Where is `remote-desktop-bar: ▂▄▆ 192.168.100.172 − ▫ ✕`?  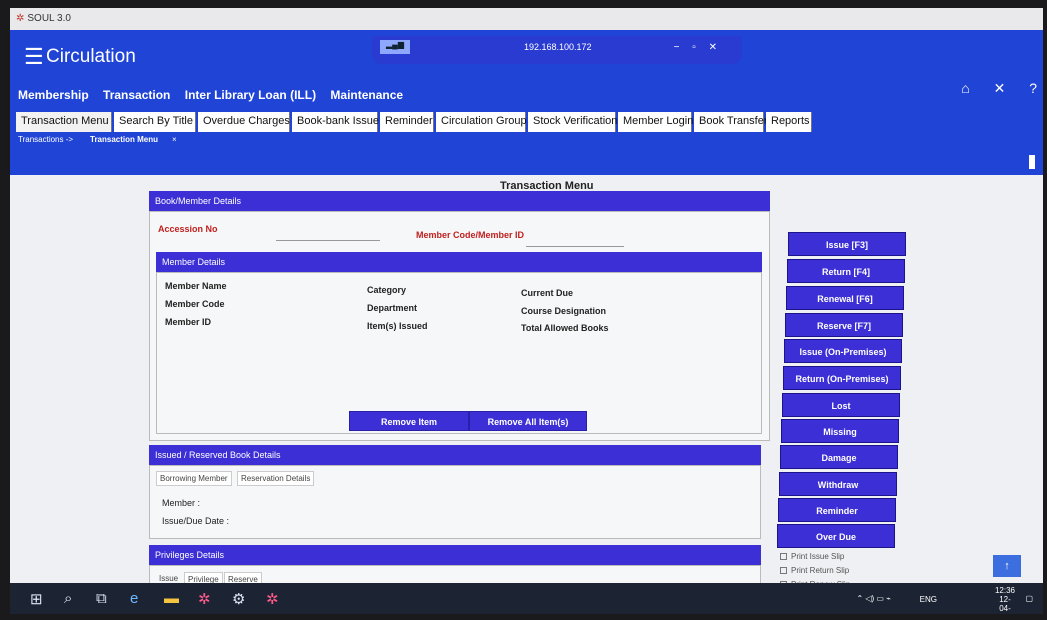 remote-desktop-bar: ▂▄▆ 192.168.100.172 − ▫ ✕ is located at coordinates (557, 50).